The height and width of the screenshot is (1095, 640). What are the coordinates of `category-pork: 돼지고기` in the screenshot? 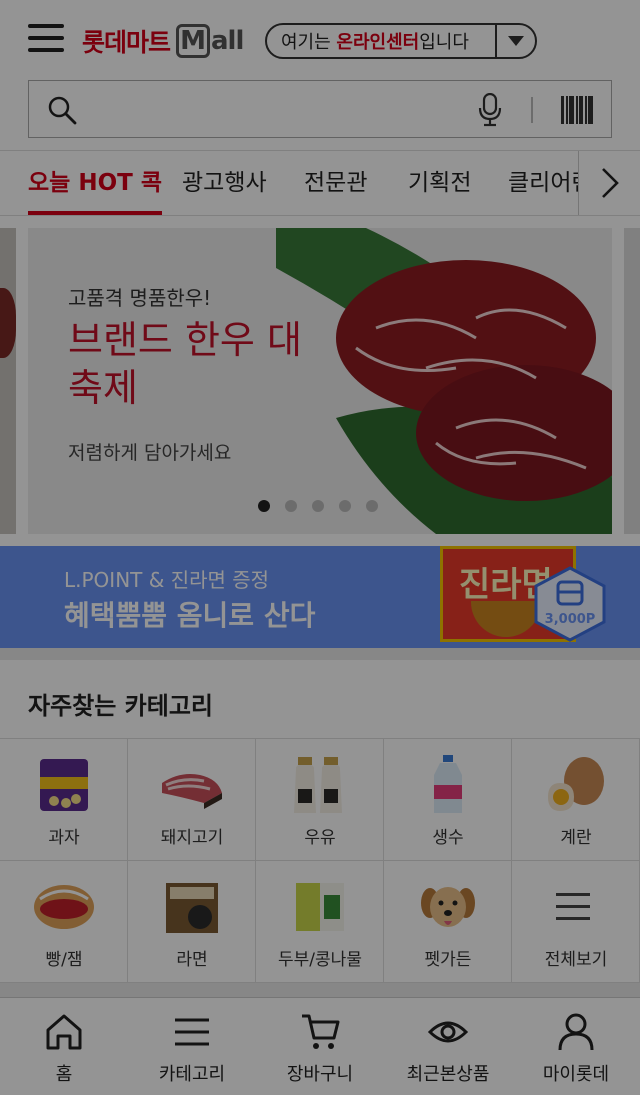 It's located at (192, 800).